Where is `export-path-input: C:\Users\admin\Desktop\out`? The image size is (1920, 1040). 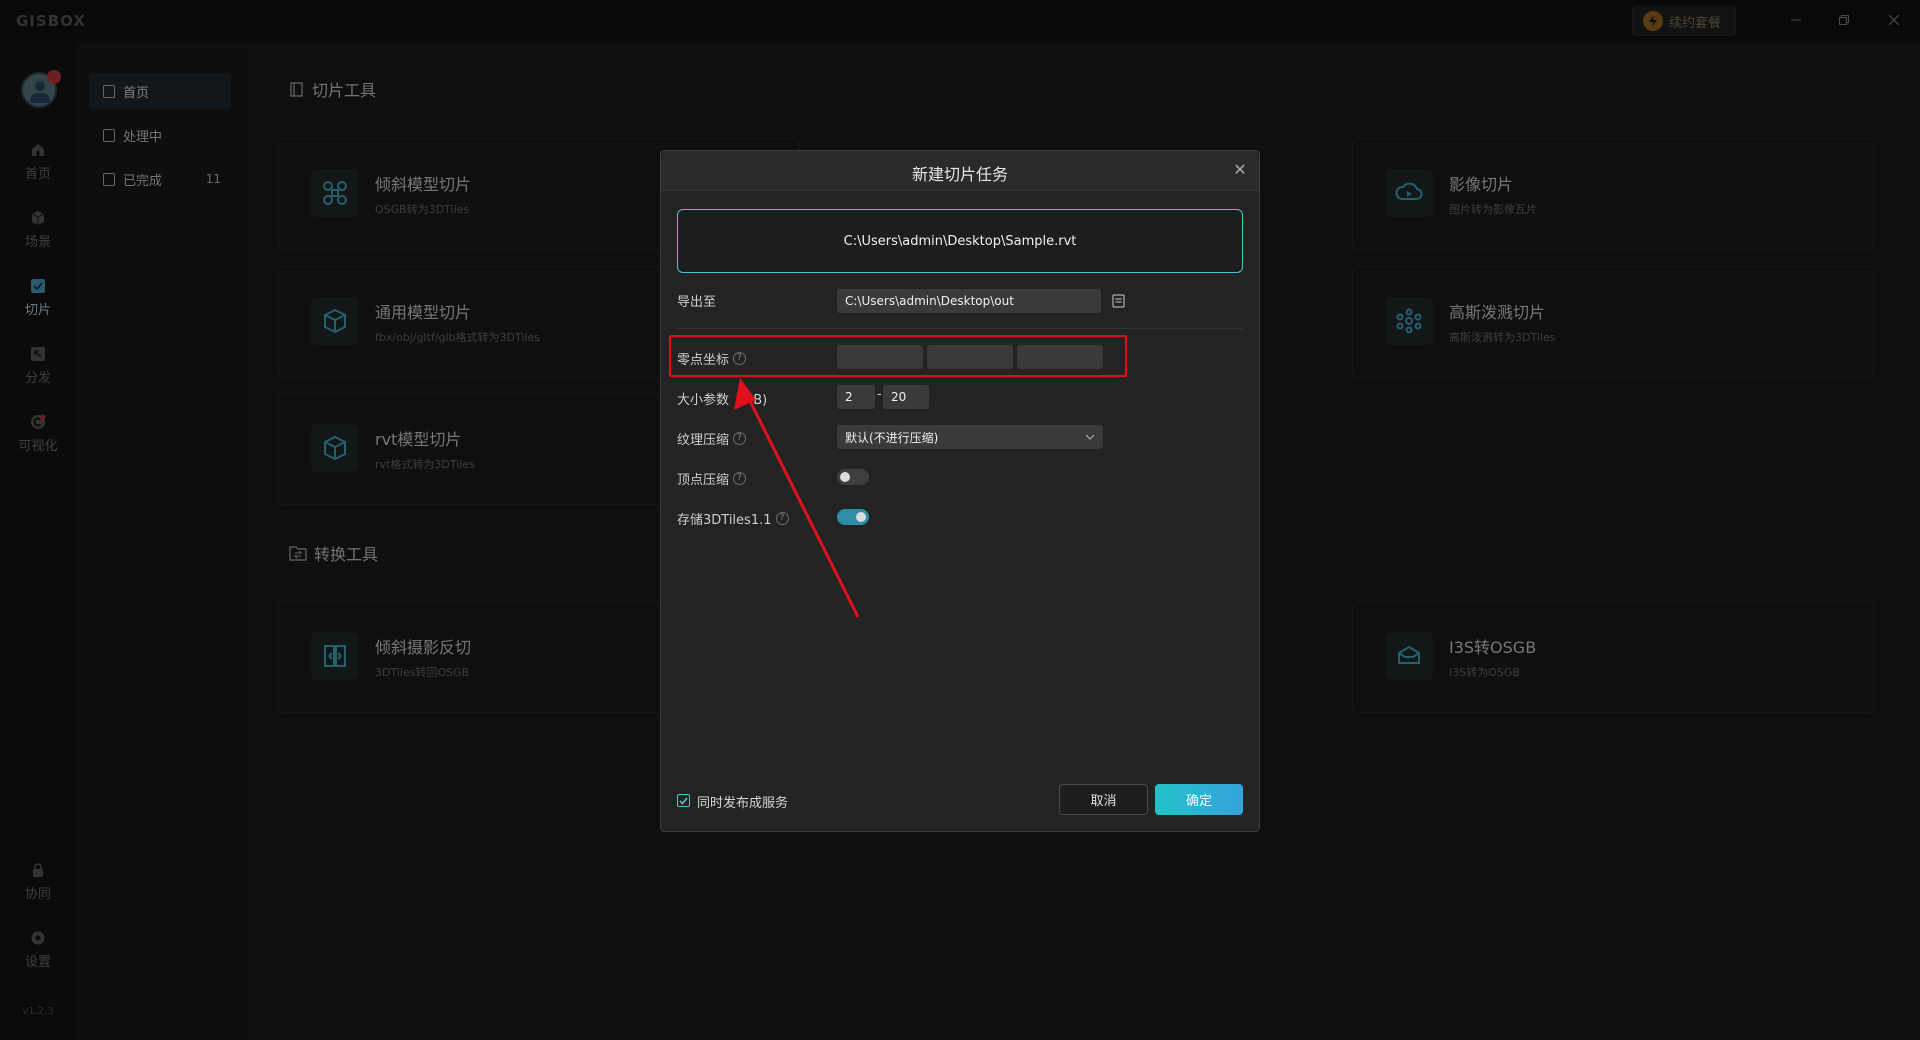 export-path-input: C:\Users\admin\Desktop\out is located at coordinates (969, 301).